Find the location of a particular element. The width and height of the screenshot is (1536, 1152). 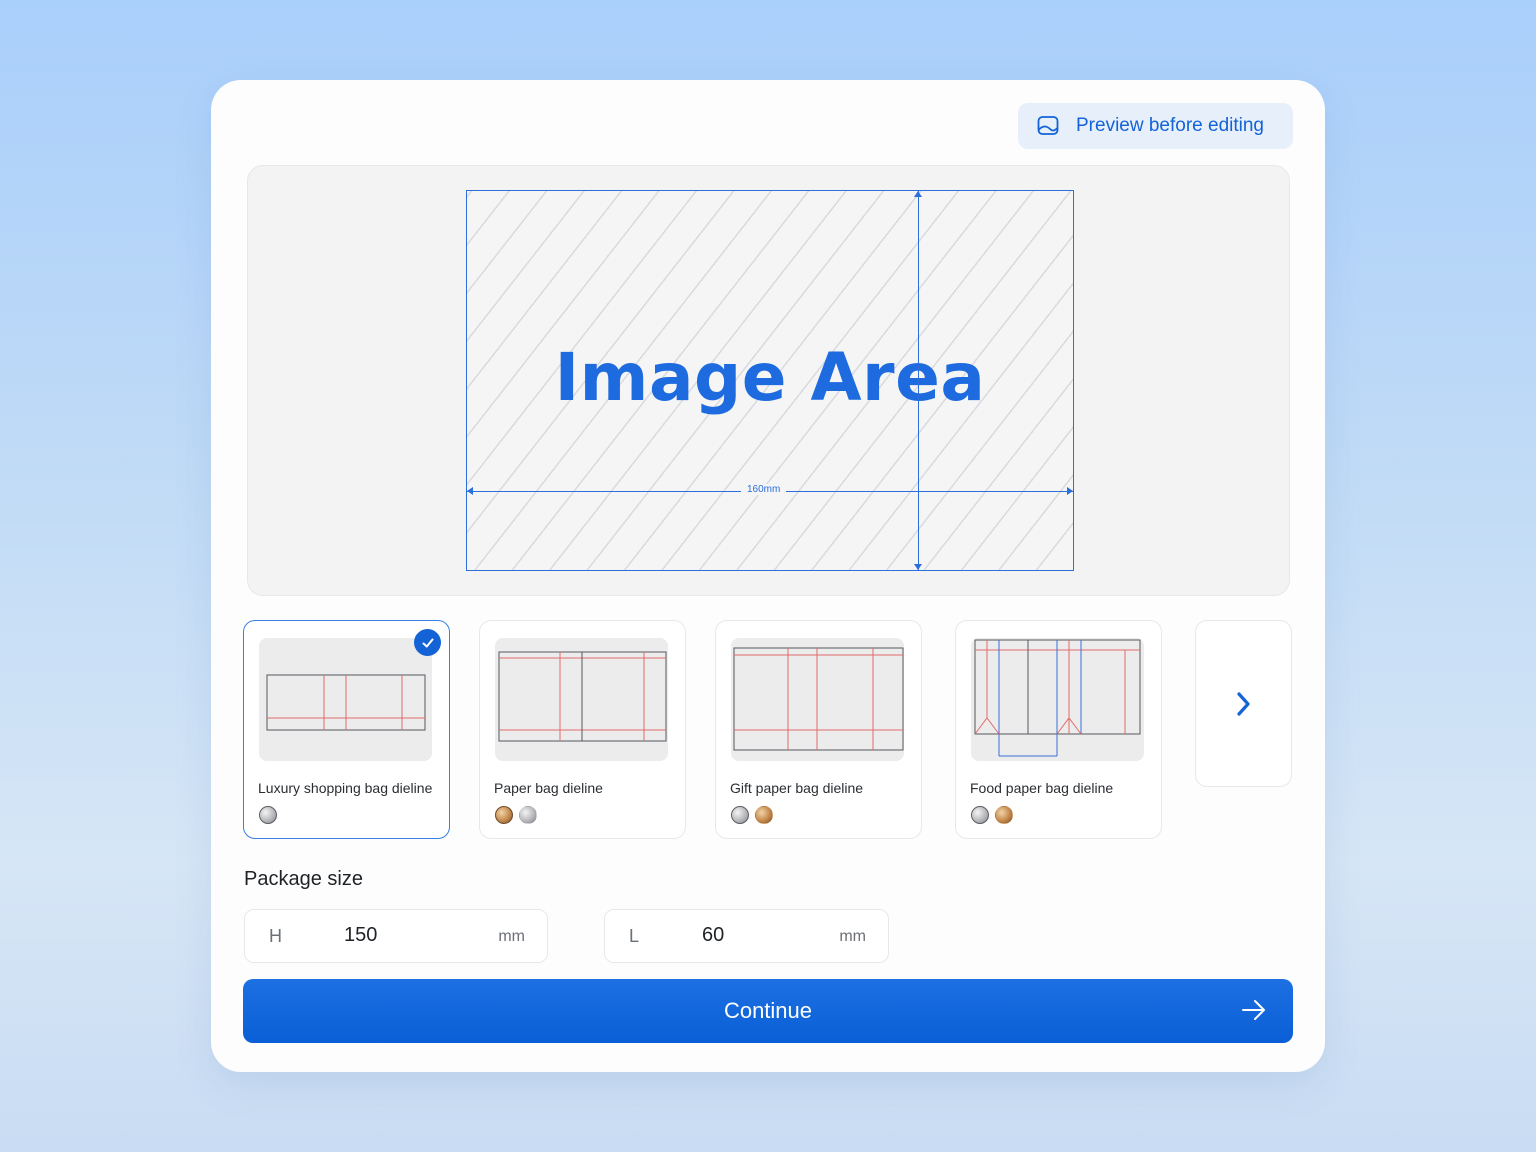

chevron-right-icon is located at coordinates (1243, 703).